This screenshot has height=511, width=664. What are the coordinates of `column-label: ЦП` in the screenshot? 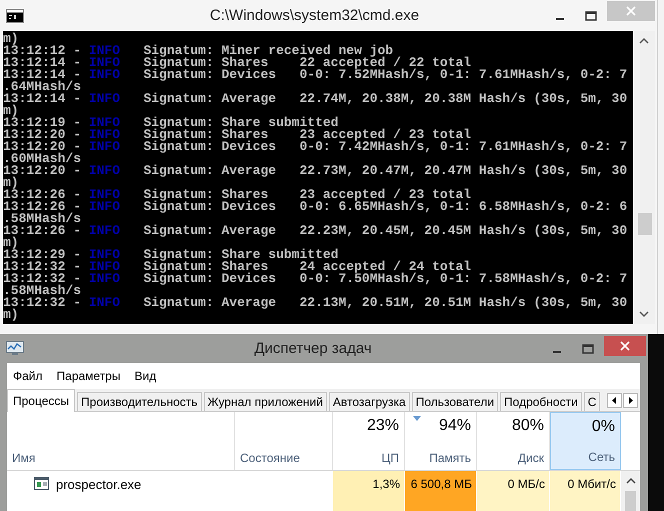 It's located at (390, 458).